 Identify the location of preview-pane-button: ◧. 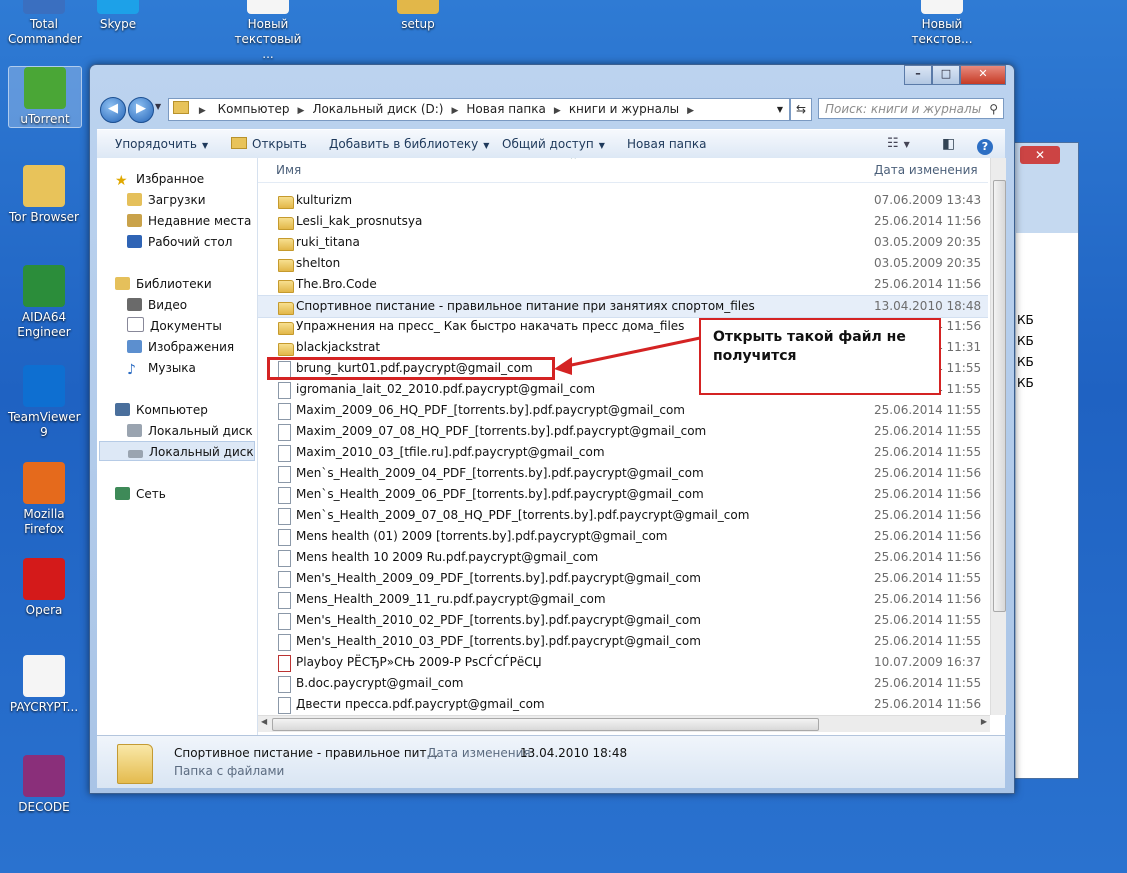
(948, 144).